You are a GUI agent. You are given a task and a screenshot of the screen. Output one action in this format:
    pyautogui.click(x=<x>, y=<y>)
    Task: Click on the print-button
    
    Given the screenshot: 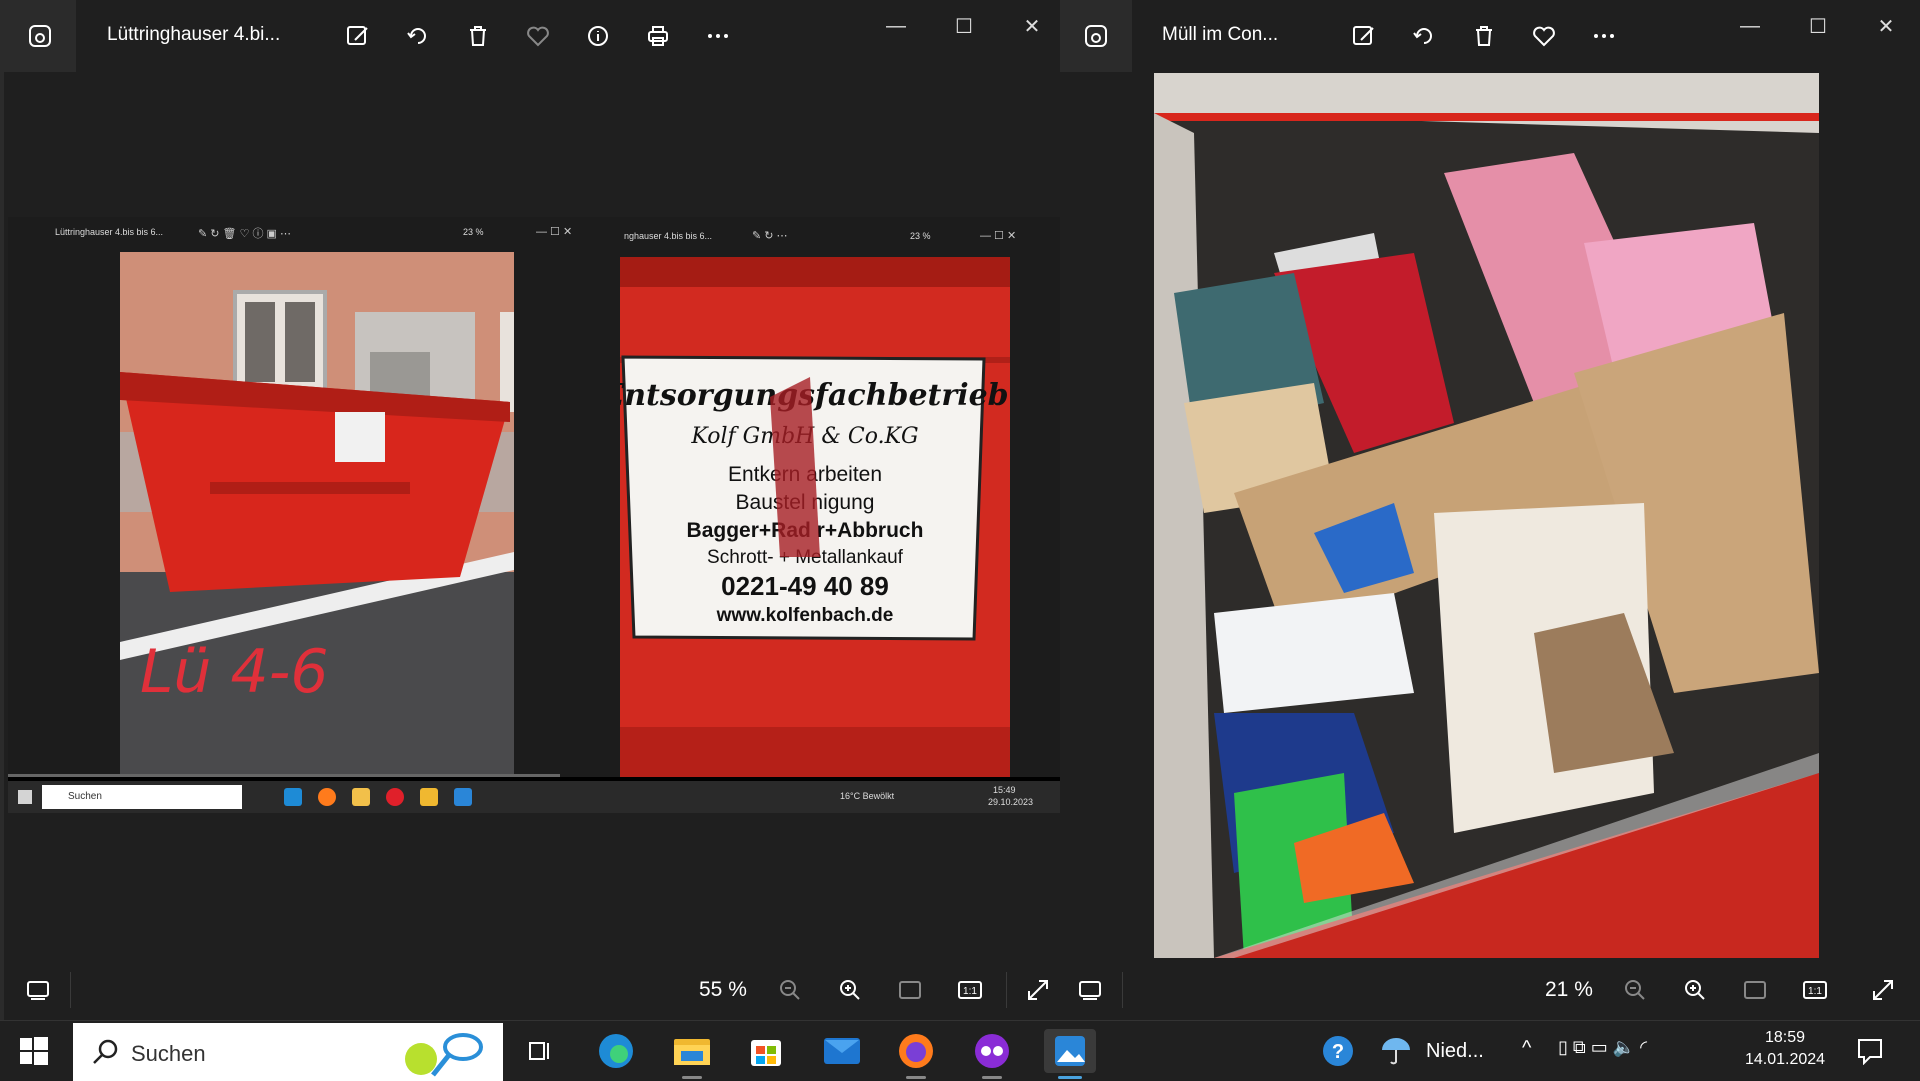 What is the action you would take?
    pyautogui.click(x=658, y=36)
    